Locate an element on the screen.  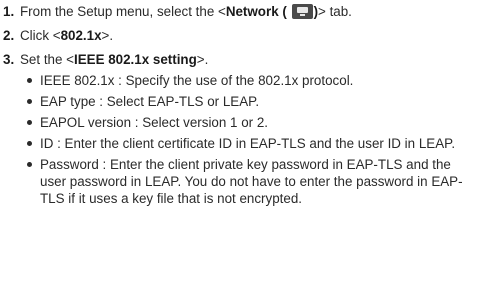
8021x-button-label: 802.1x is located at coordinates (81, 35).